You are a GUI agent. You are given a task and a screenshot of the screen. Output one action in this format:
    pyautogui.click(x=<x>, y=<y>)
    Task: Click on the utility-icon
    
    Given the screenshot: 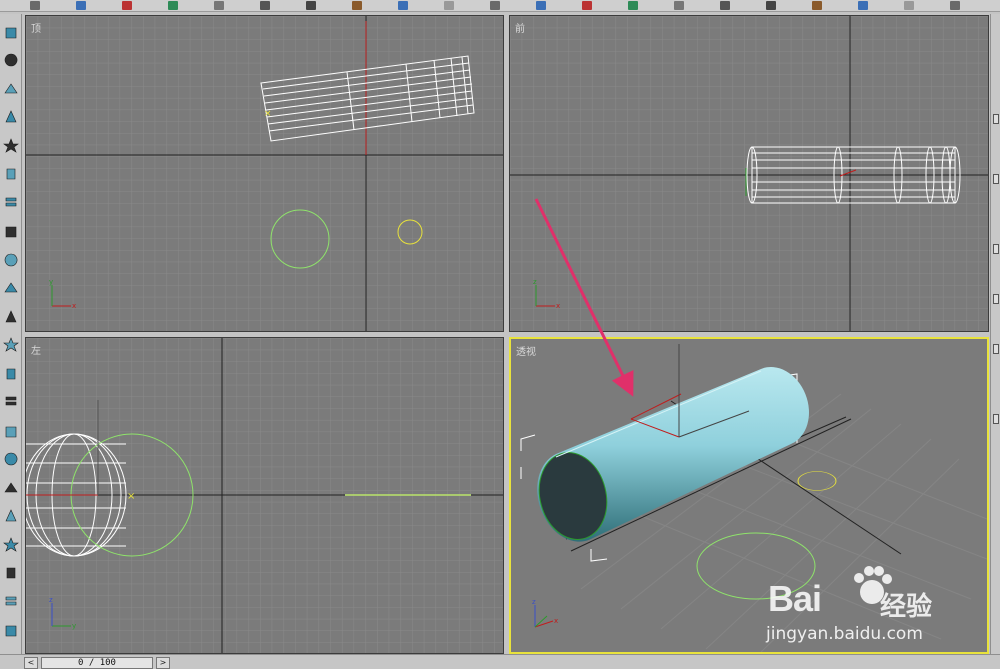 What is the action you would take?
    pyautogui.click(x=10, y=430)
    